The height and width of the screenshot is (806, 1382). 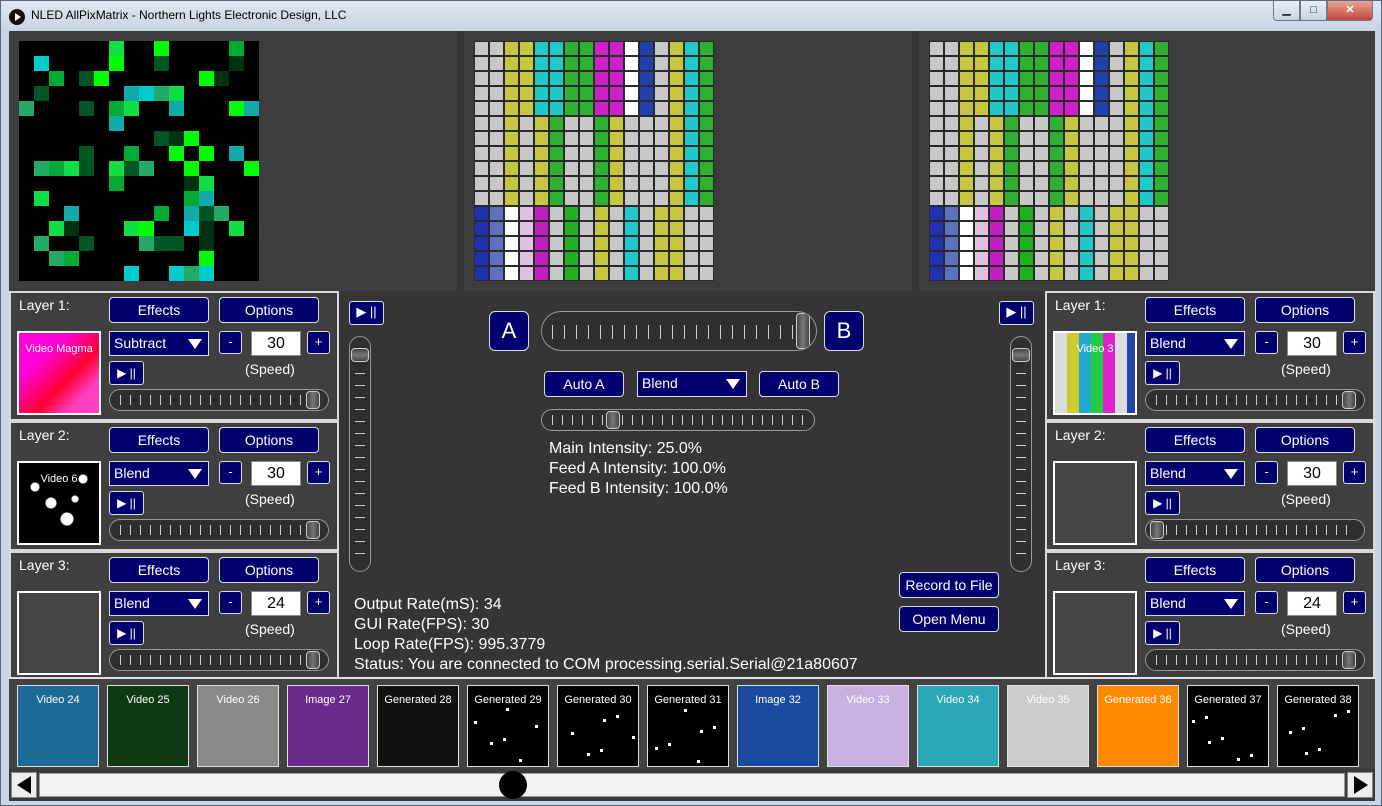 What do you see at coordinates (360, 355) in the screenshot?
I see `feed-a-fader-thumb` at bounding box center [360, 355].